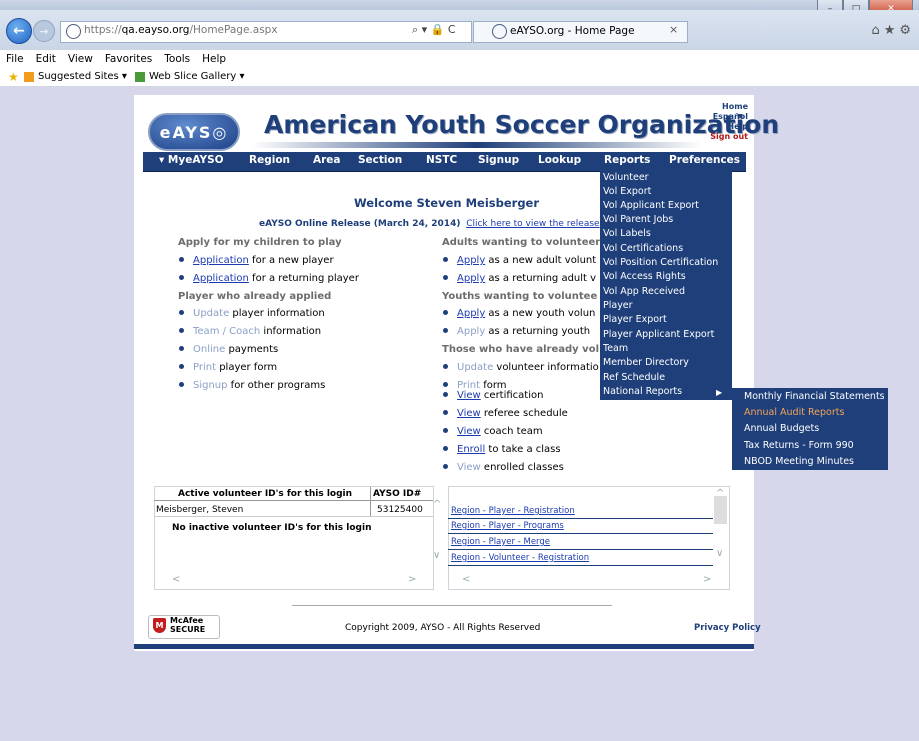 The height and width of the screenshot is (741, 919). What do you see at coordinates (707, 579) in the screenshot?
I see `link-scroll-right-icon: >` at bounding box center [707, 579].